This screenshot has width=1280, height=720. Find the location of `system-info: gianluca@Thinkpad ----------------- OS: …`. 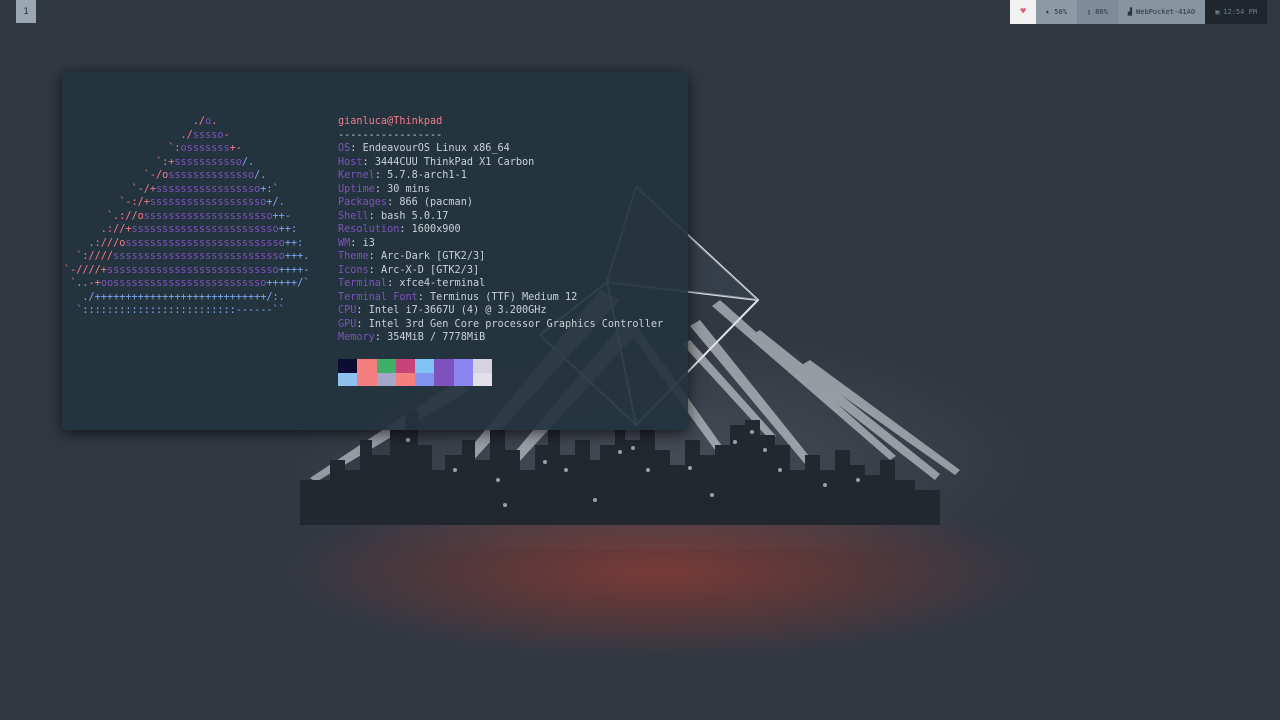

system-info: gianluca@Thinkpad ----------------- OS: … is located at coordinates (500, 230).